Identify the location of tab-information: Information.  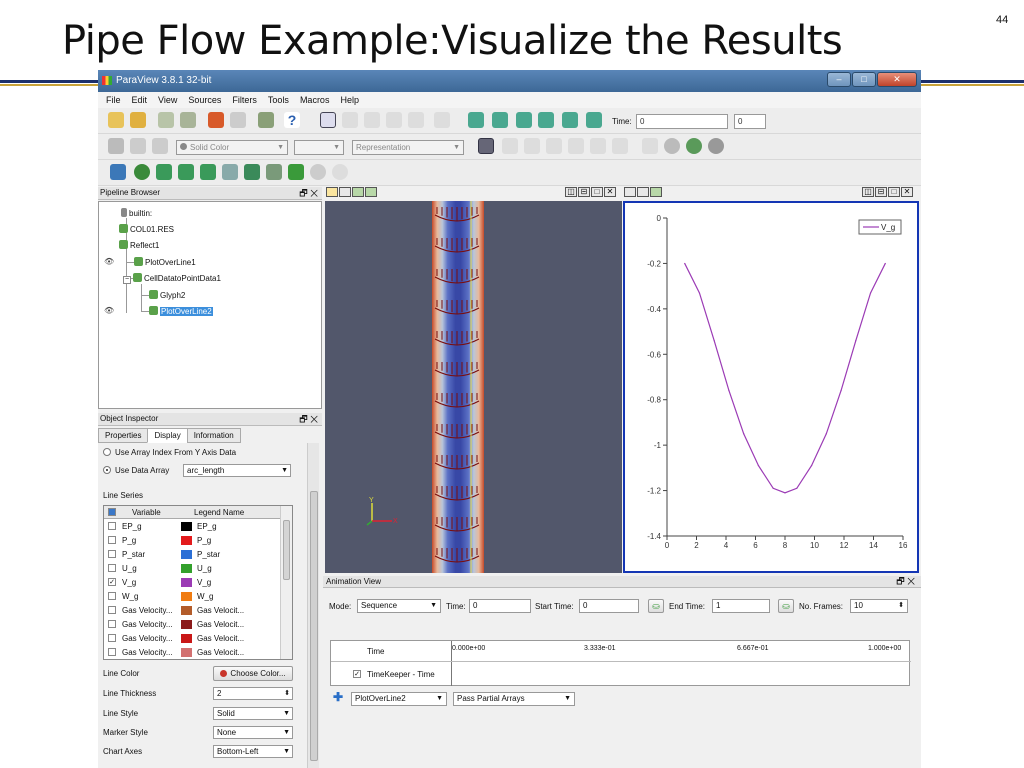
(213, 435).